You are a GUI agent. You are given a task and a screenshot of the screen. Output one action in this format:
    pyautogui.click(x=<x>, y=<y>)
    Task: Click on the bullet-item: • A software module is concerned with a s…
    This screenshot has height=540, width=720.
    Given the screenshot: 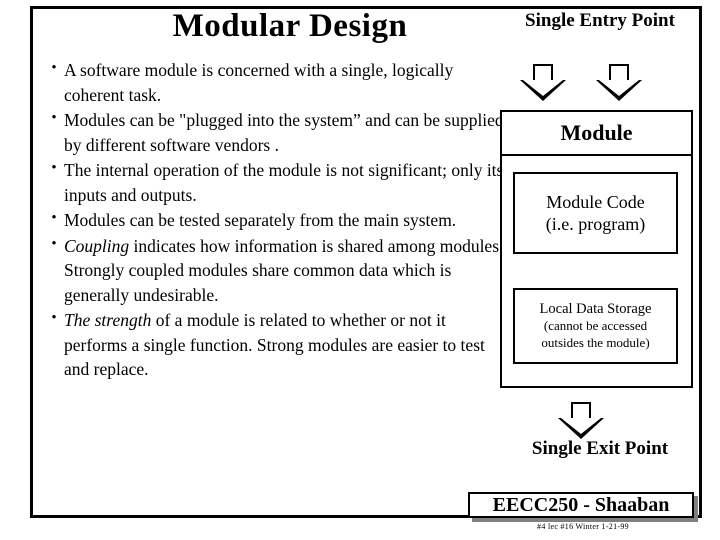 What is the action you would take?
    pyautogui.click(x=275, y=82)
    